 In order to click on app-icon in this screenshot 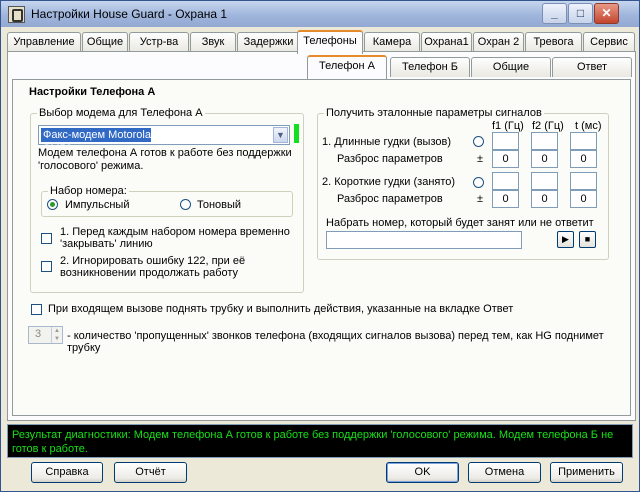, I will do `click(16, 14)`.